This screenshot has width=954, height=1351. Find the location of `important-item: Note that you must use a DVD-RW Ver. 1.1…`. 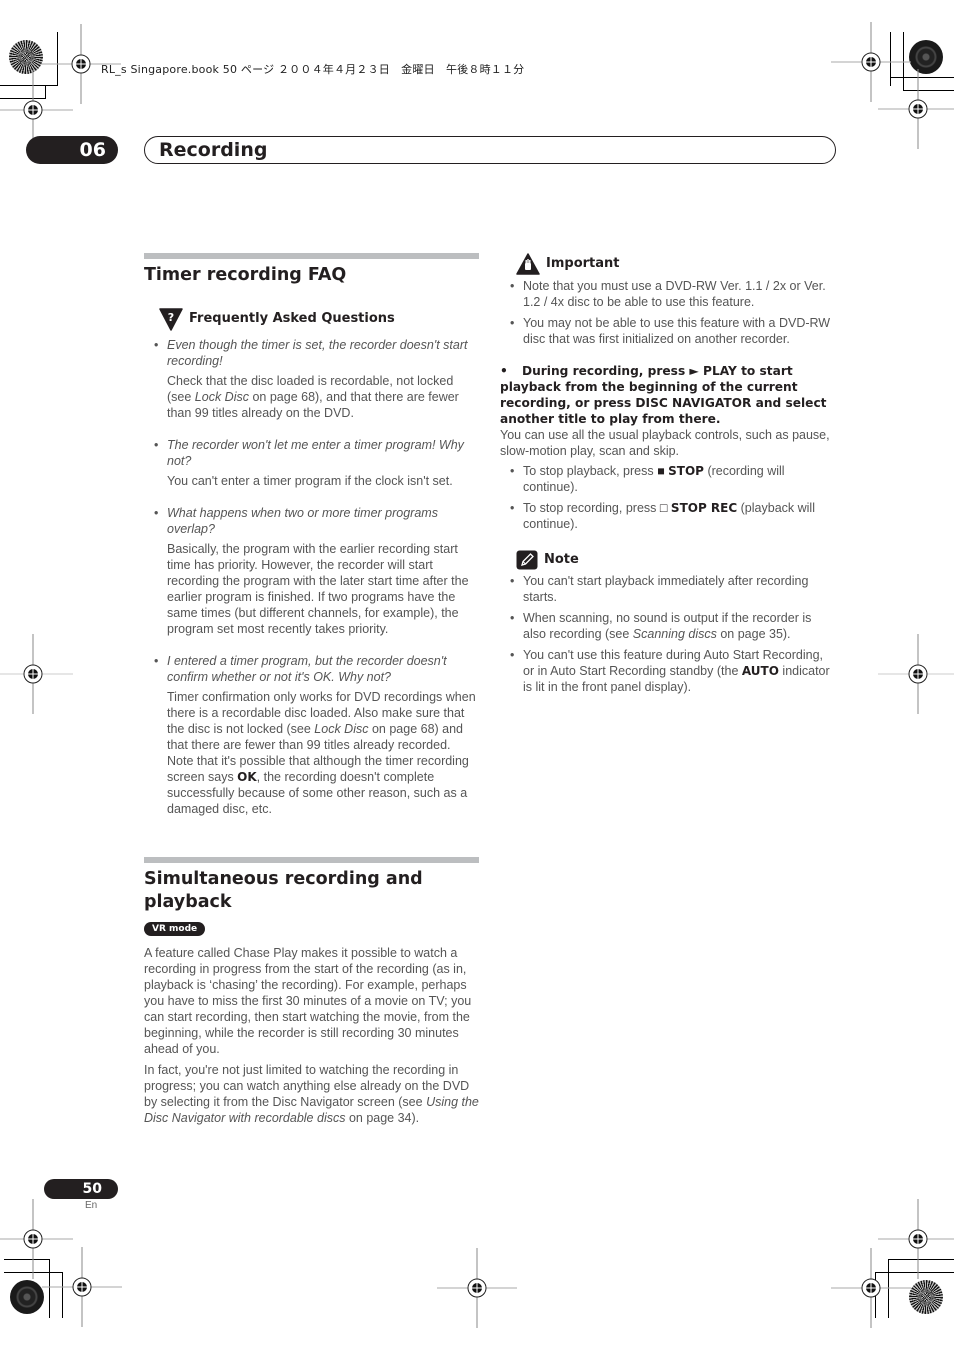

important-item: Note that you must use a DVD-RW Ver. 1.1… is located at coordinates (667, 294).